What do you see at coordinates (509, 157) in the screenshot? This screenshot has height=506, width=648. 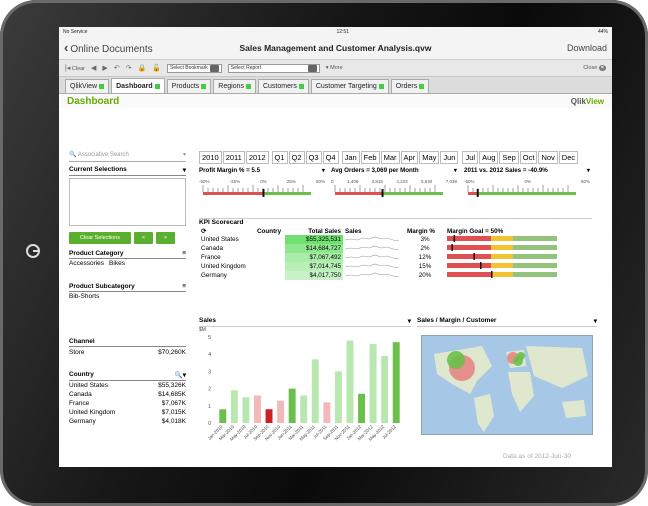 I see `month-filter: Sep` at bounding box center [509, 157].